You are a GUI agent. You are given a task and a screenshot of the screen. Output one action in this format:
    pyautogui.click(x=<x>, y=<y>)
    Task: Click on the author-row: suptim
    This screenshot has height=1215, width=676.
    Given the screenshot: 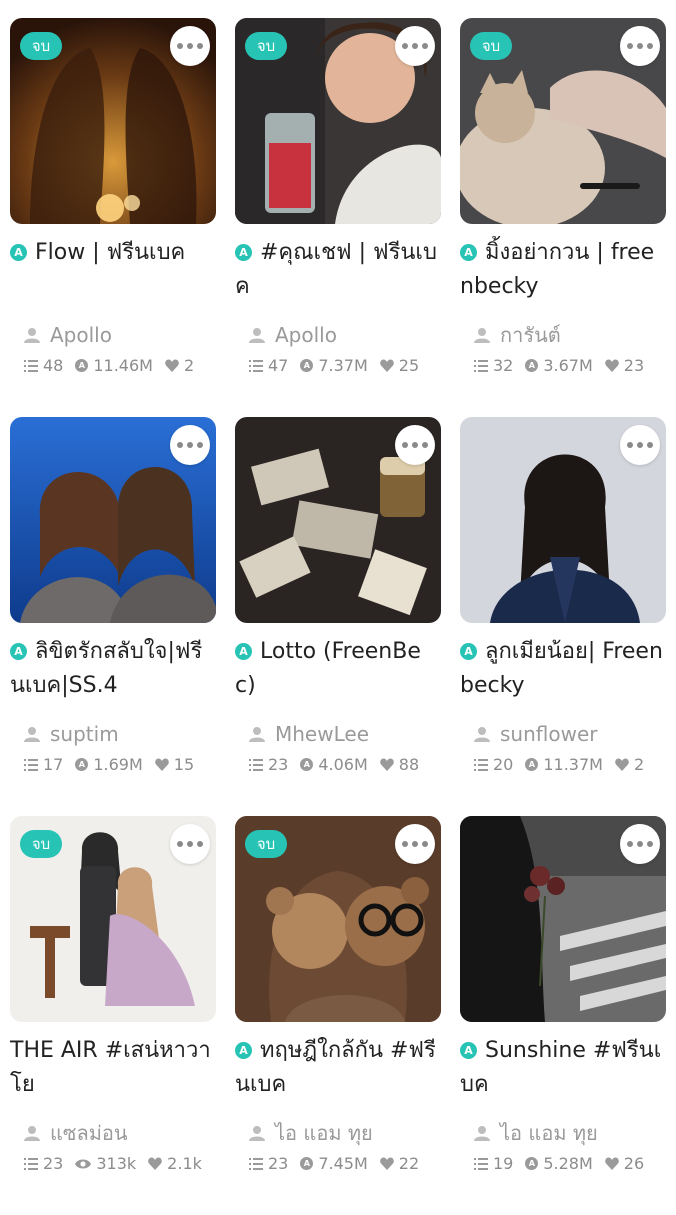 What is the action you would take?
    pyautogui.click(x=113, y=734)
    